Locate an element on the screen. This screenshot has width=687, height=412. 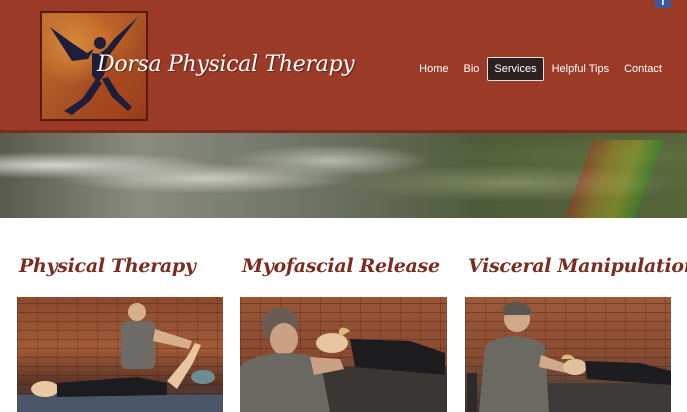
facebook-icon: f is located at coordinates (663, 4).